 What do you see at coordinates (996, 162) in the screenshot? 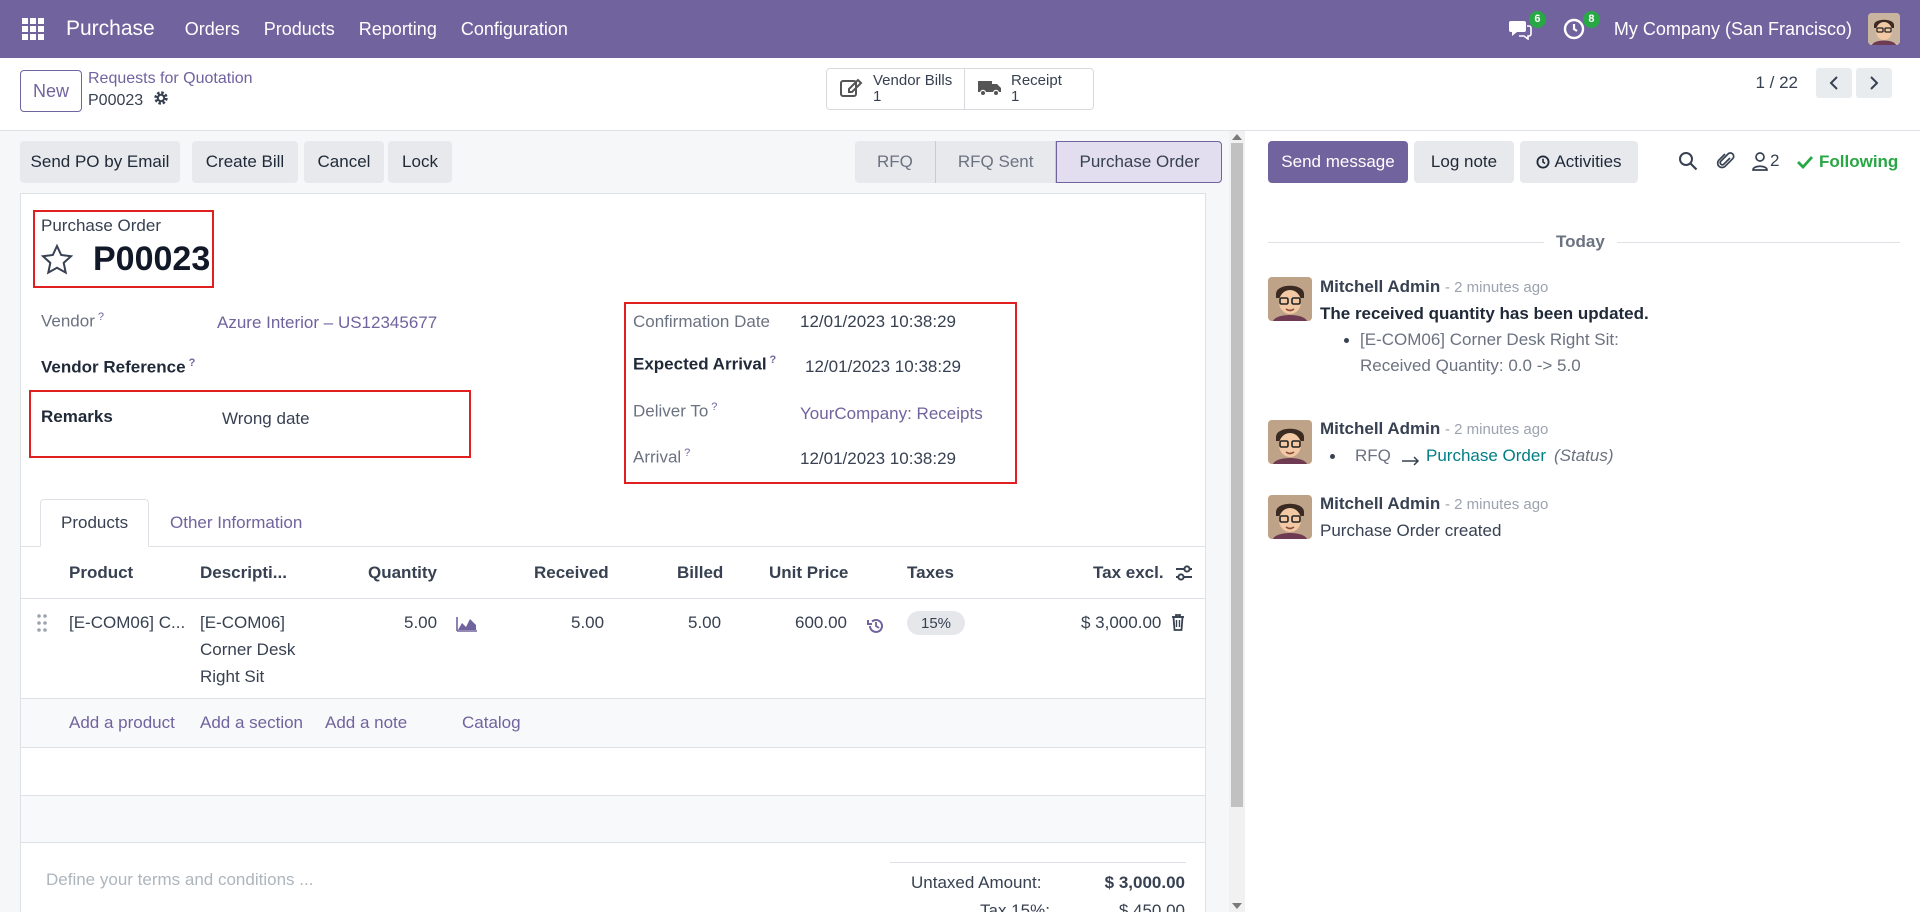
I see `stage-rfq-sent: RFQ Sent` at bounding box center [996, 162].